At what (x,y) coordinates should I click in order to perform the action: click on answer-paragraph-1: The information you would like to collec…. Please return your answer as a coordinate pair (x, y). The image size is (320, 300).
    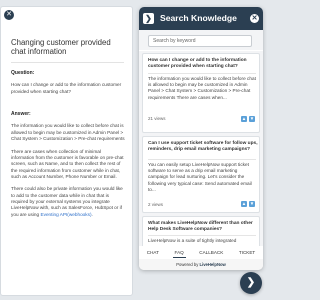
    Looking at the image, I should click on (68, 132).